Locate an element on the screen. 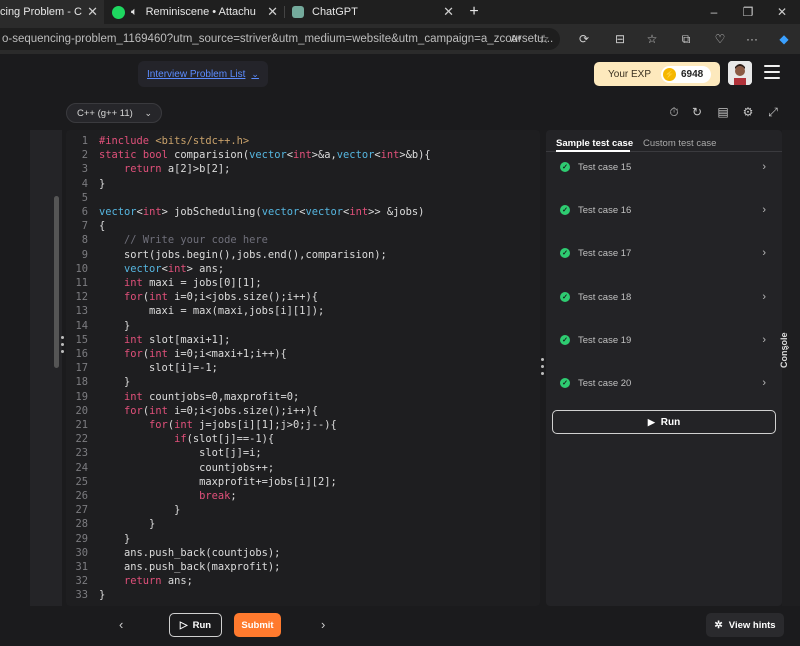 Image resolution: width=800 pixels, height=646 pixels. line-number: 32 is located at coordinates (81, 581).